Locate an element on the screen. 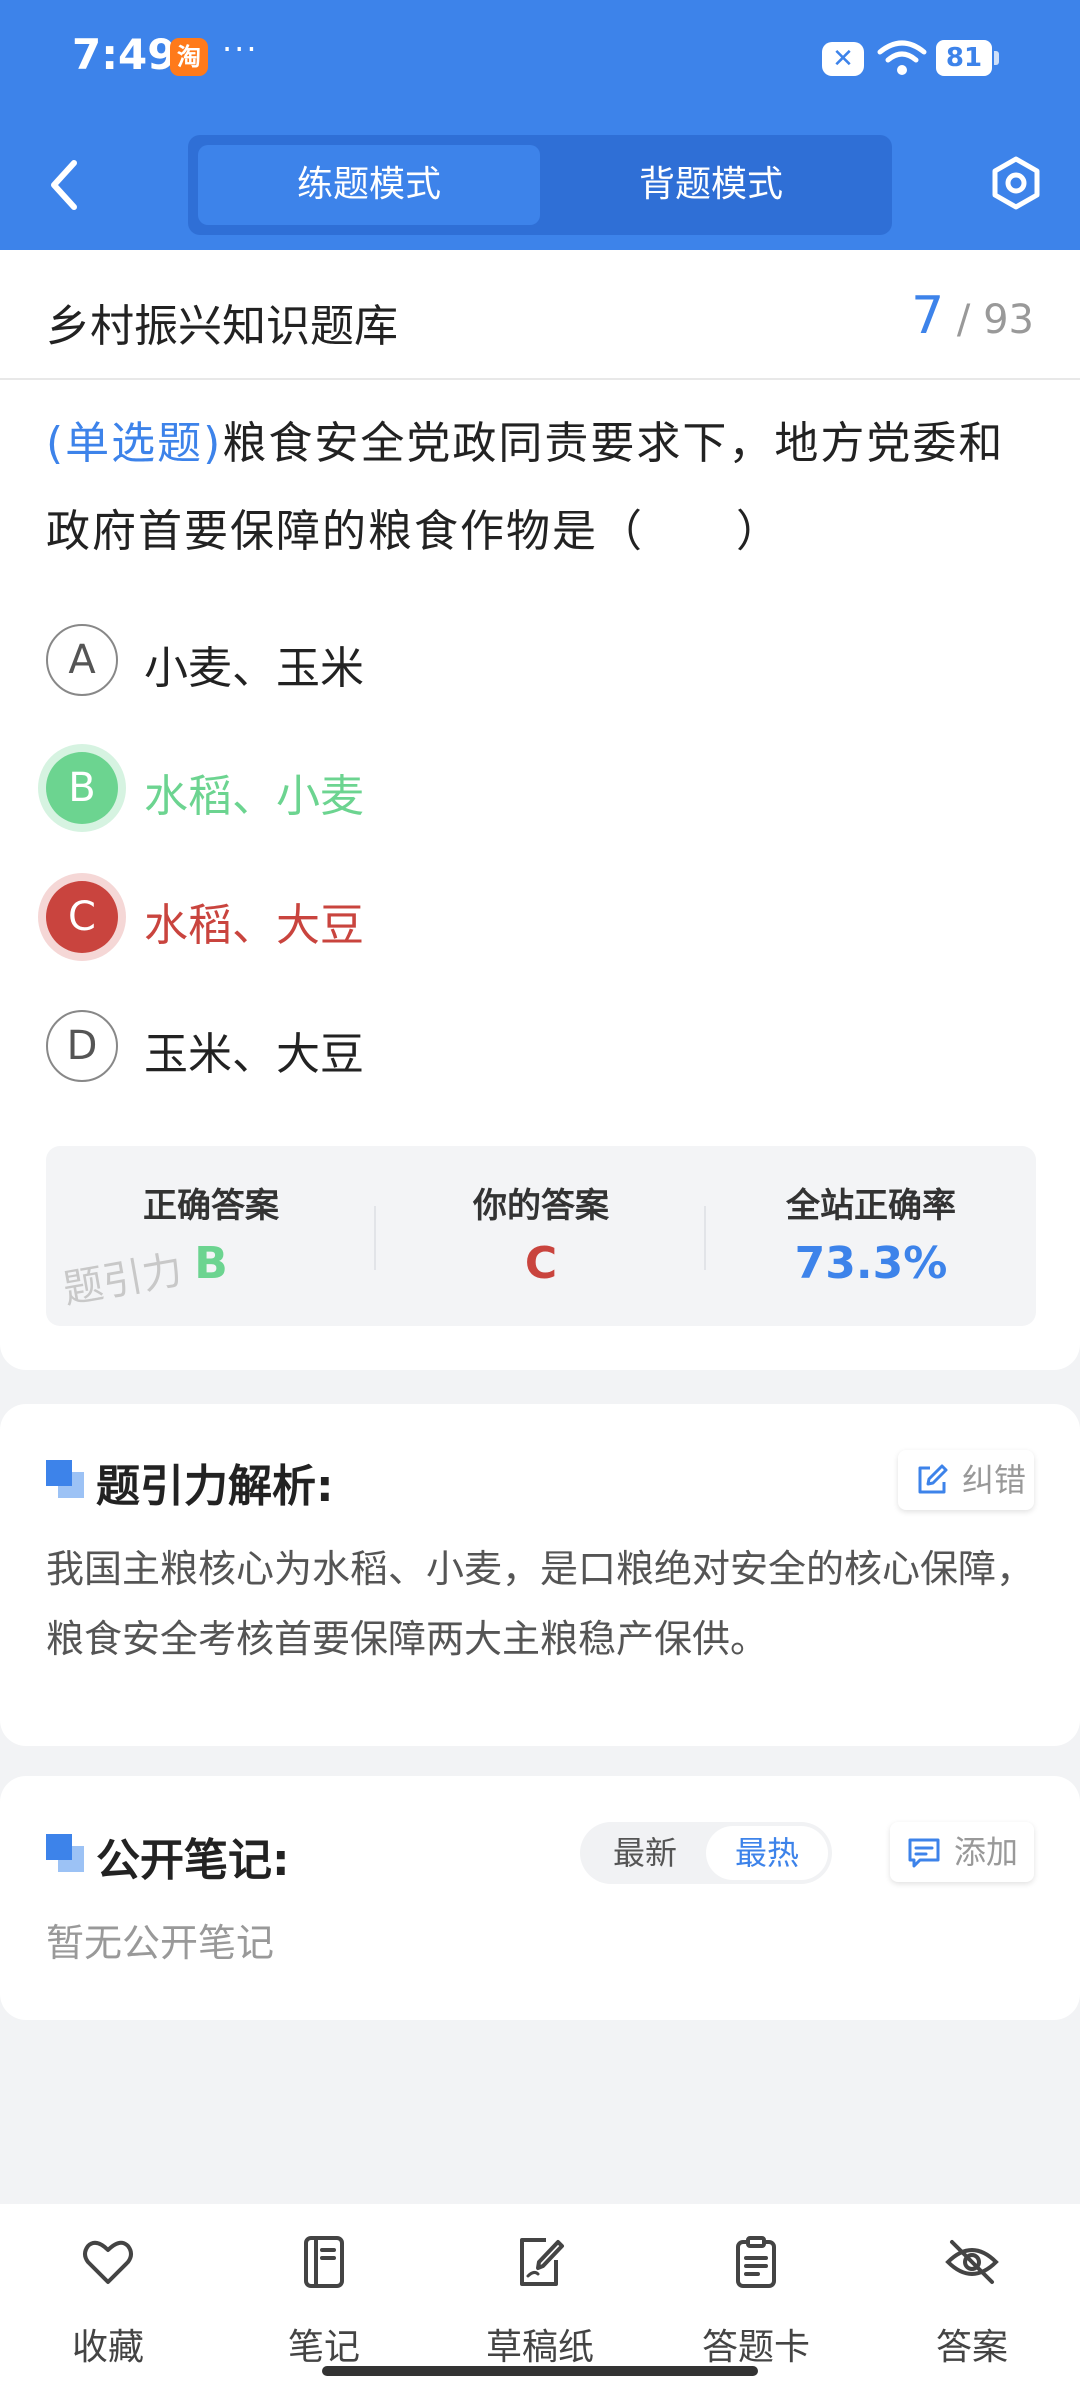 This screenshot has height=2400, width=1080. taobao-icon: 淘 is located at coordinates (189, 57).